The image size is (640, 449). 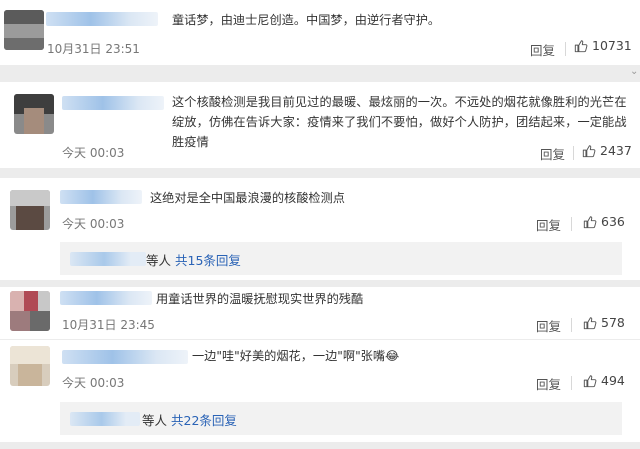 I want to click on comment-card: 用童话世界的温暖抚慰现实世界的残酷 10月31日 23:45 回复 578, so click(x=320, y=313).